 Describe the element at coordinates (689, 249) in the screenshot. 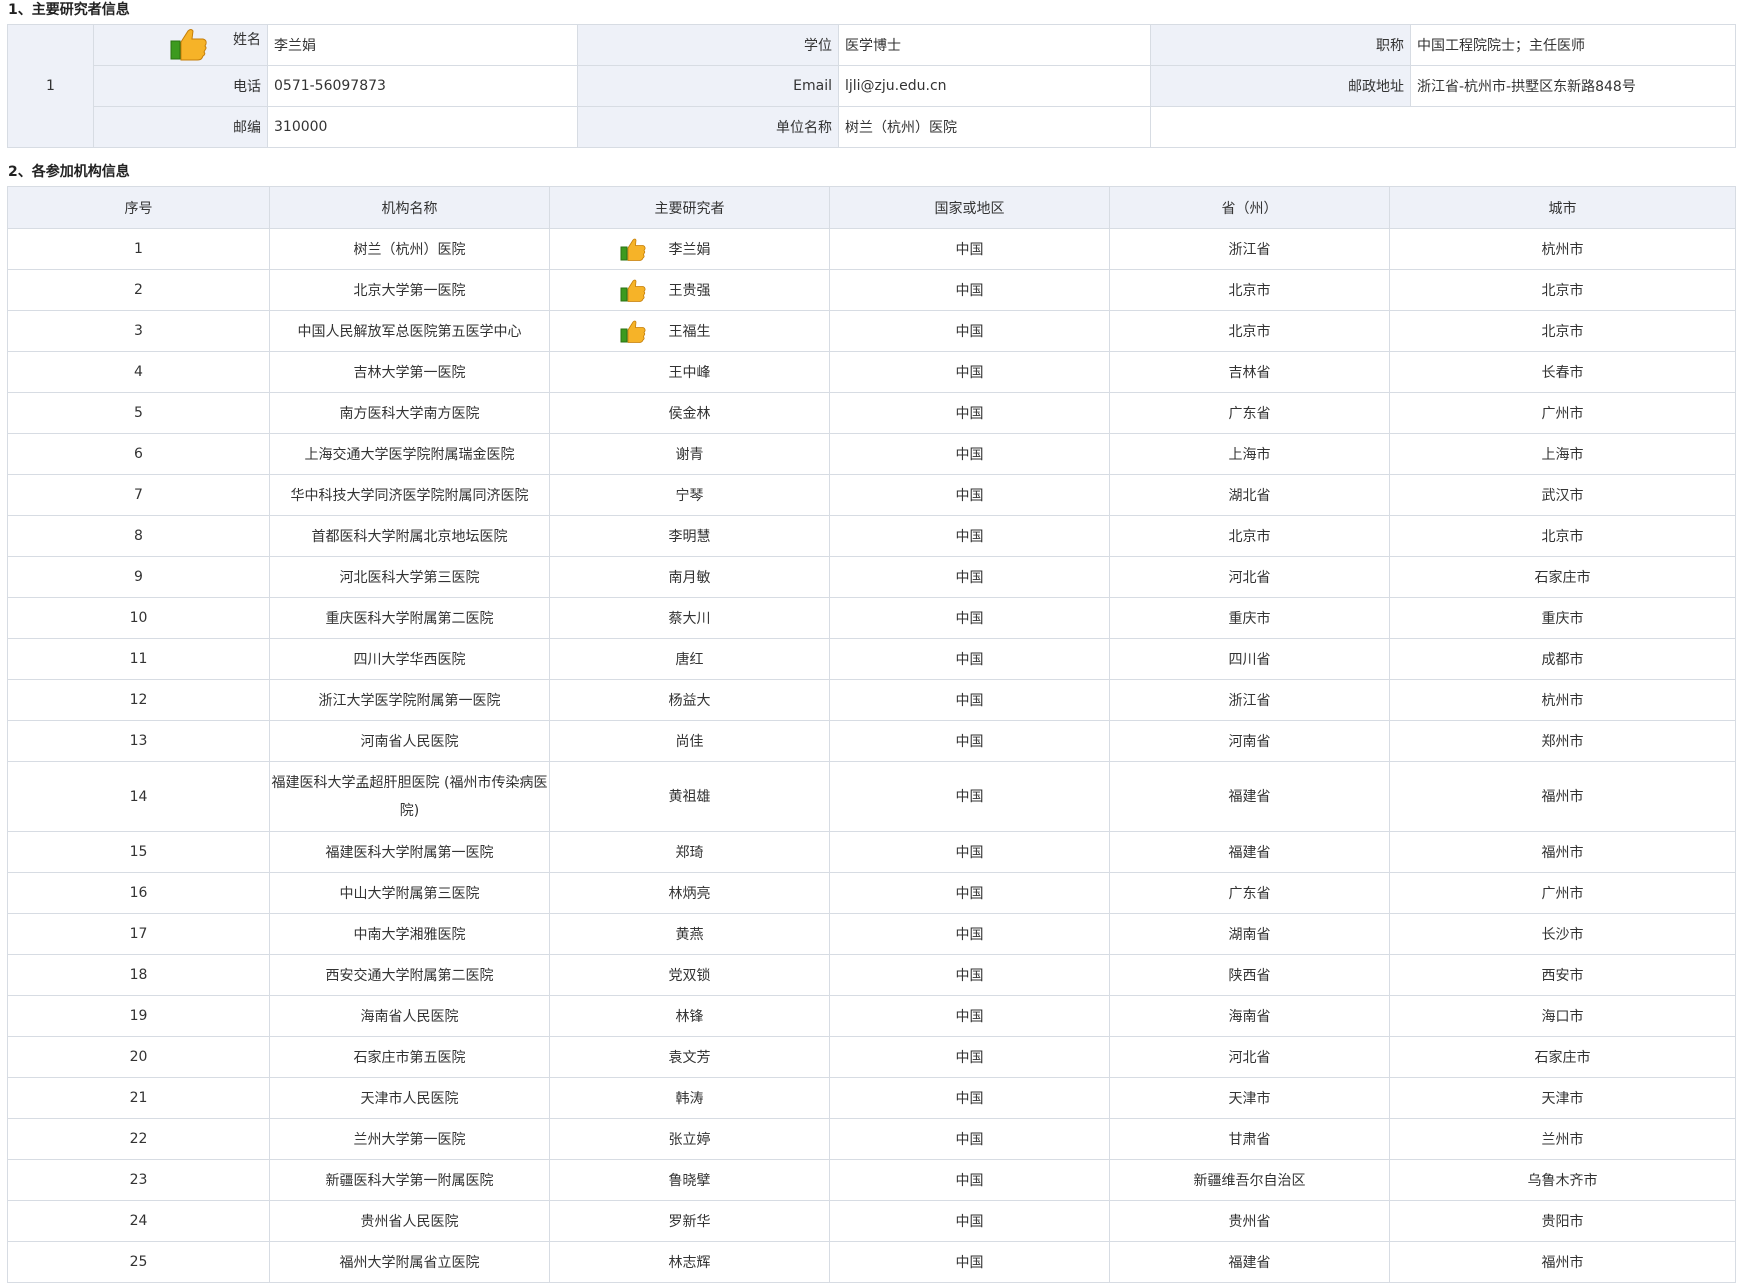

I see `site-pi: 李兰娟` at that location.